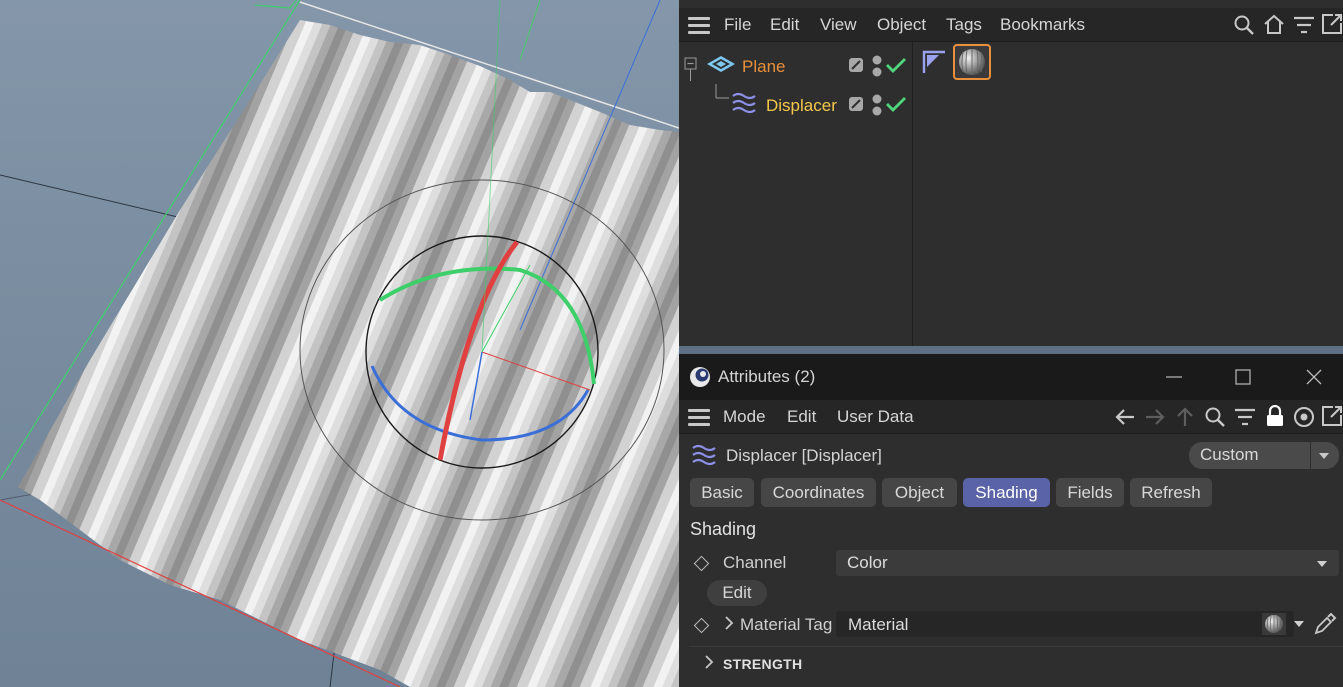 The width and height of the screenshot is (1343, 687). What do you see at coordinates (1011, 377) in the screenshot?
I see `attributes-titlebar: Attributes (2)` at bounding box center [1011, 377].